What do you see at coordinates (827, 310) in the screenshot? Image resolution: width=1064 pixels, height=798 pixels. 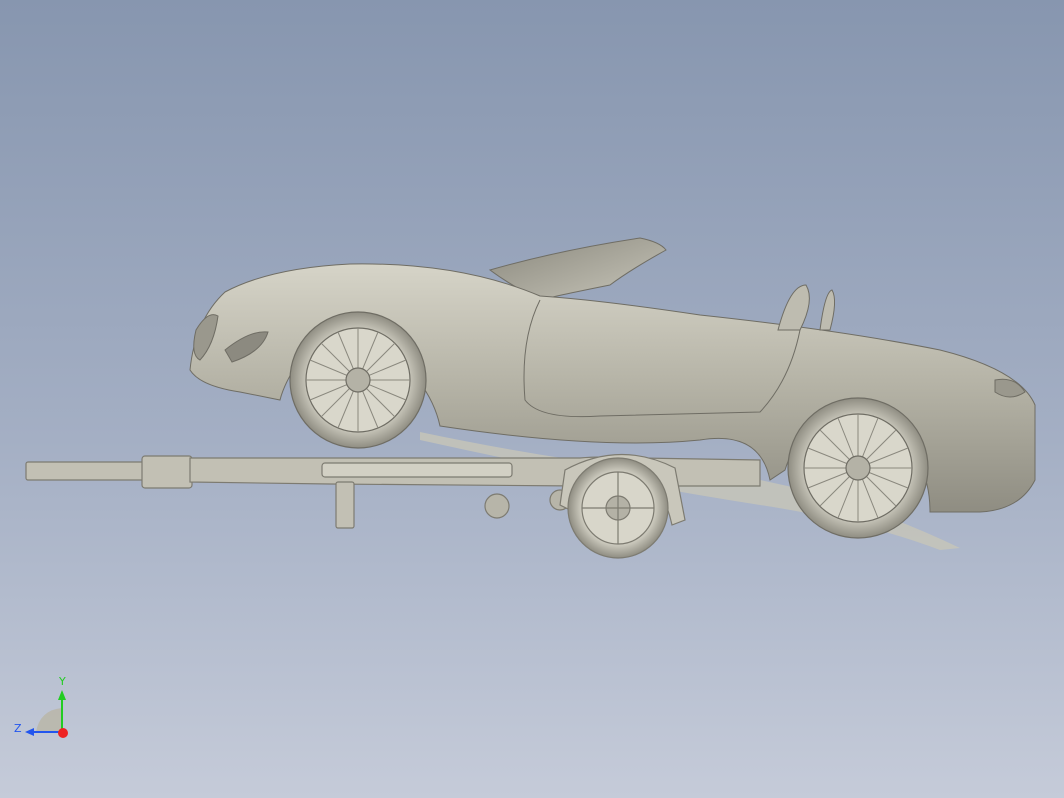 I see `car-seat-rear` at bounding box center [827, 310].